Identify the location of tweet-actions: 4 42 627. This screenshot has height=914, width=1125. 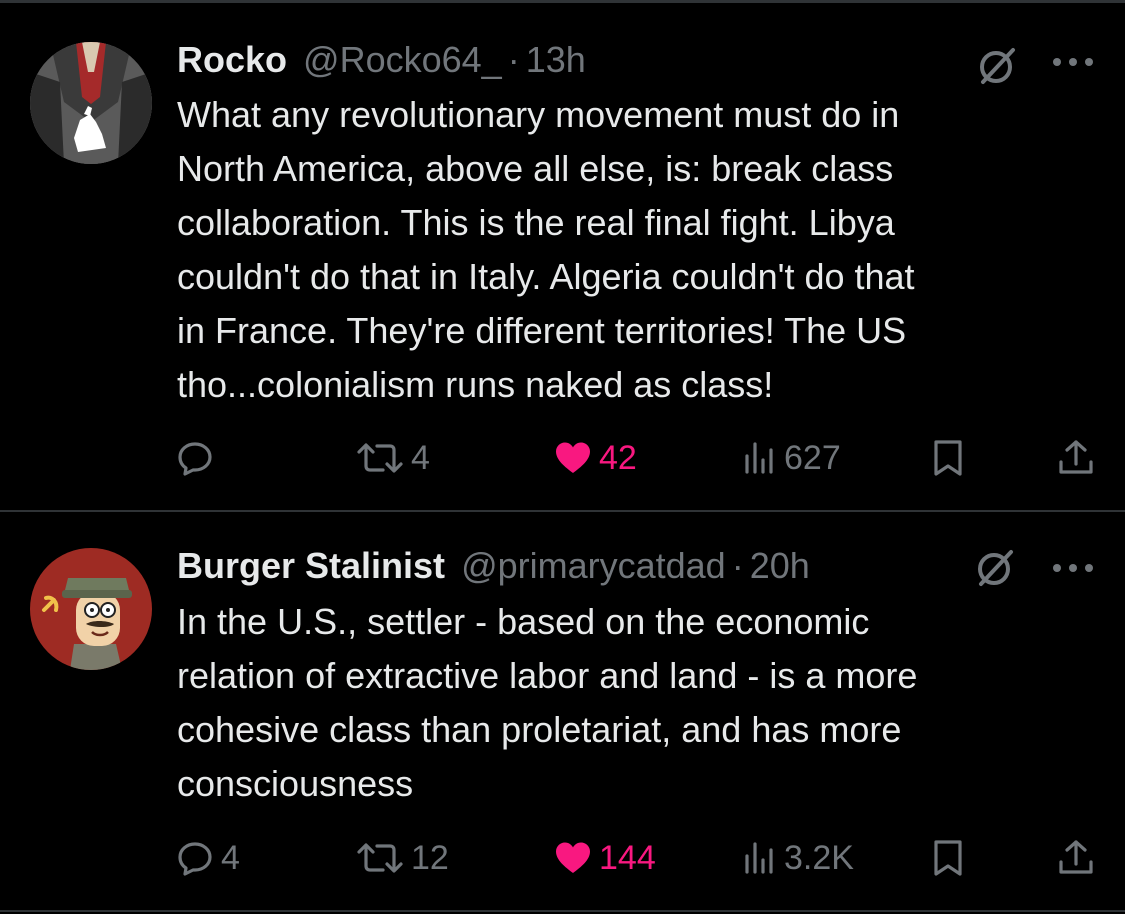
(562, 458).